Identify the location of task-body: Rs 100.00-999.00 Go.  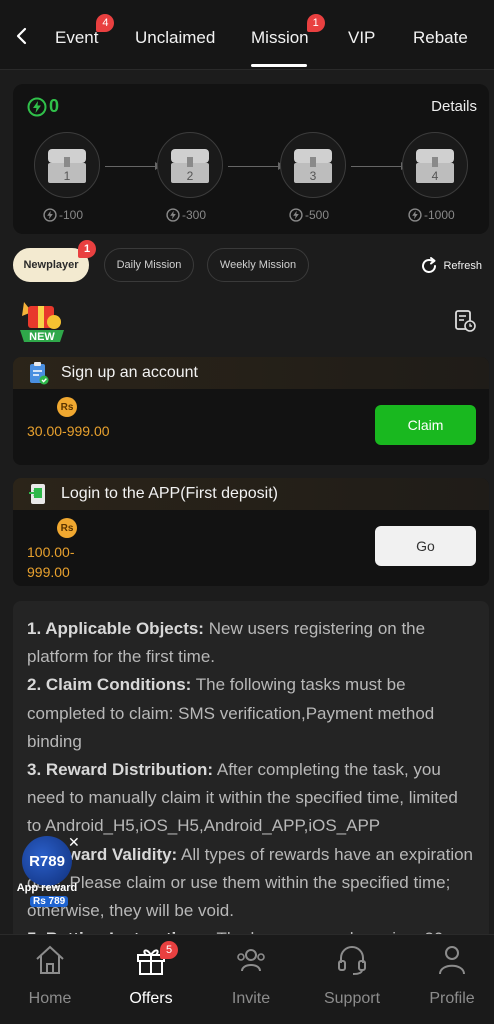
(251, 548).